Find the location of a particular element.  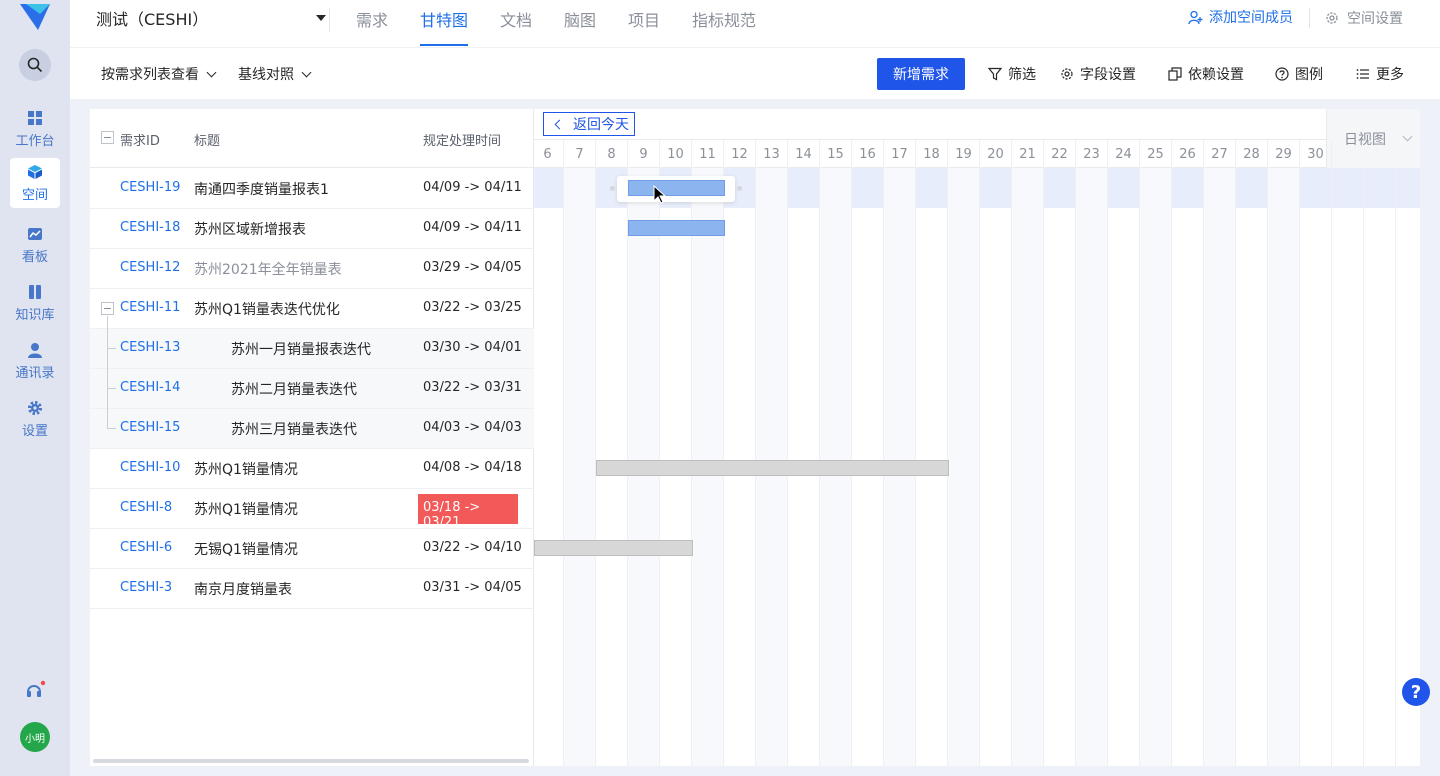

requirement-id: CESHI-10 is located at coordinates (150, 467).